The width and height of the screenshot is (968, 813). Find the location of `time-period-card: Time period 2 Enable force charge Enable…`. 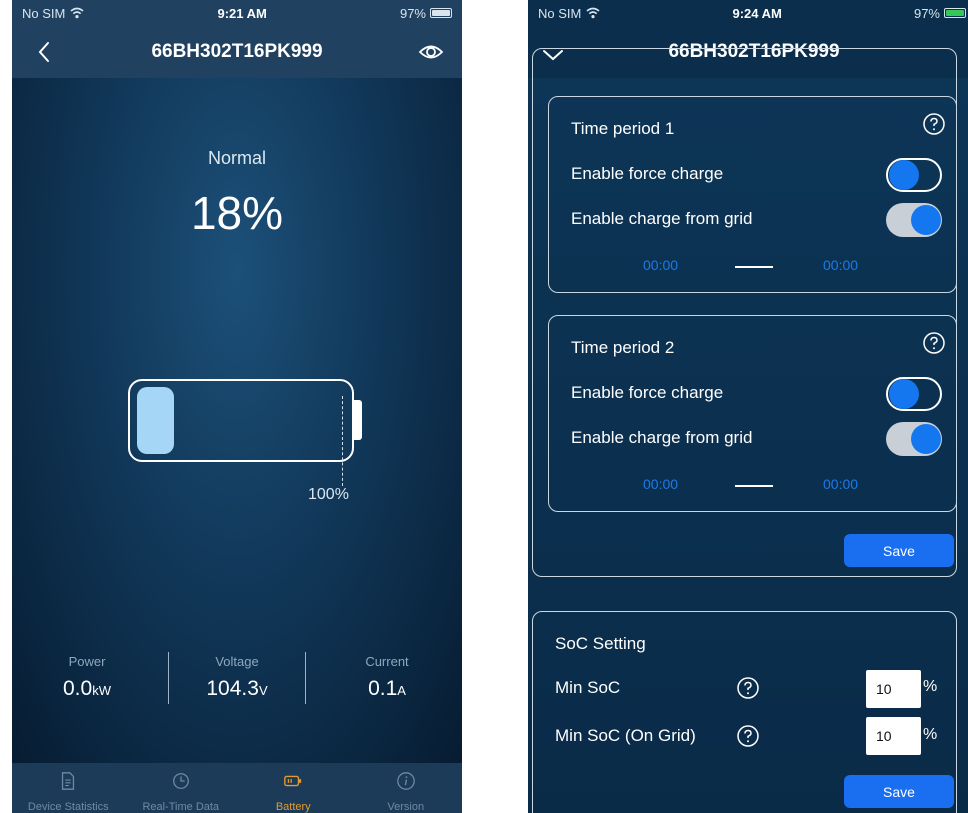

time-period-card: Time period 2 Enable force charge Enable… is located at coordinates (752, 413).